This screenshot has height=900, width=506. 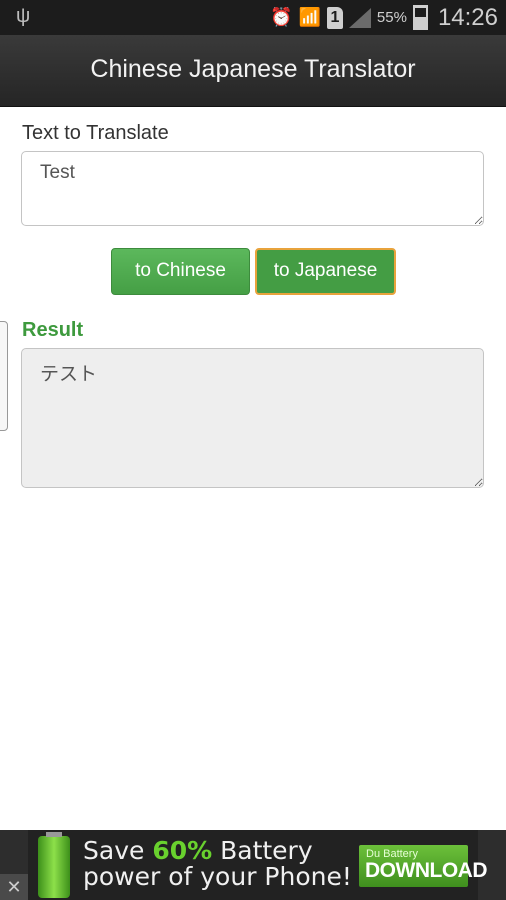 What do you see at coordinates (54, 865) in the screenshot?
I see `battery-graphic-icon` at bounding box center [54, 865].